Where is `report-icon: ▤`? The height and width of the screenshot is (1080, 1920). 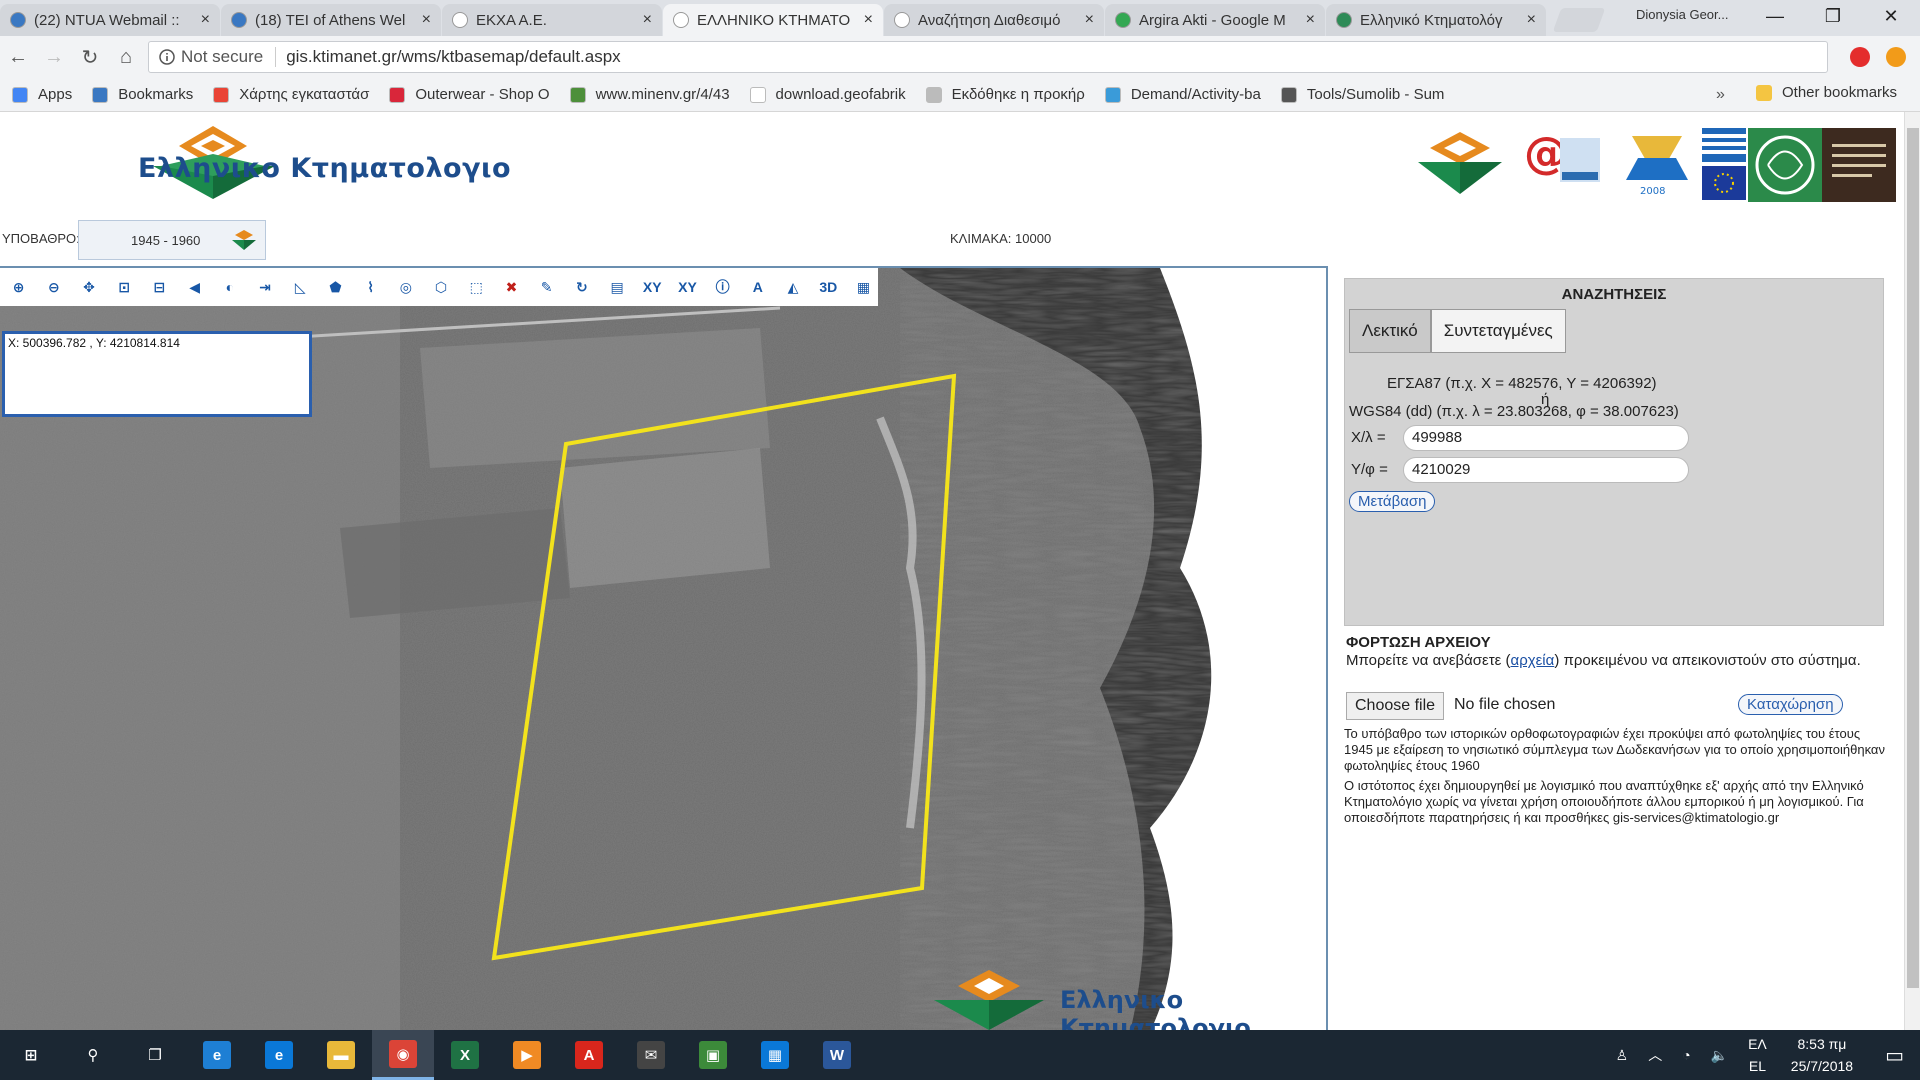 report-icon: ▤ is located at coordinates (616, 287).